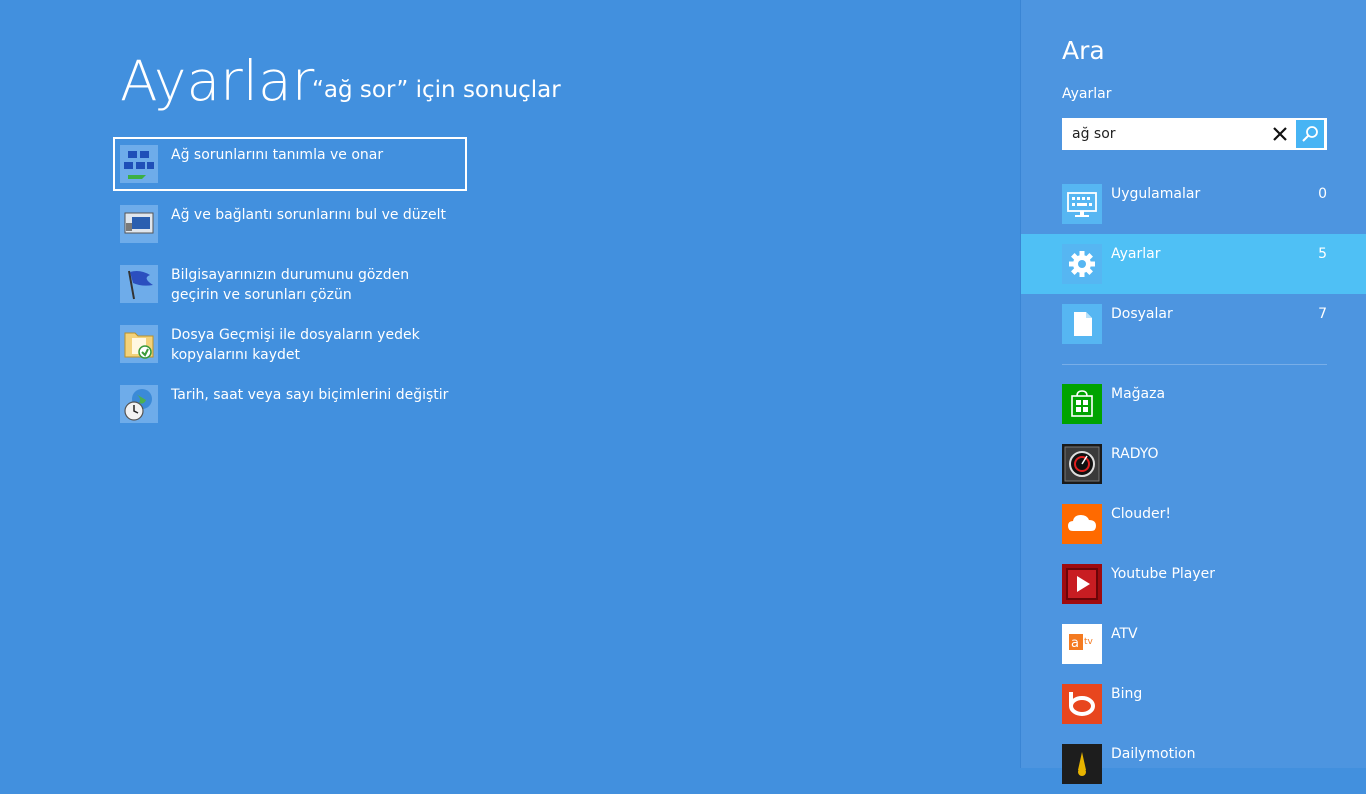 This screenshot has width=1366, height=794. What do you see at coordinates (436, 90) in the screenshot?
I see `query-heading: “ağ sor” için sonuçlar` at bounding box center [436, 90].